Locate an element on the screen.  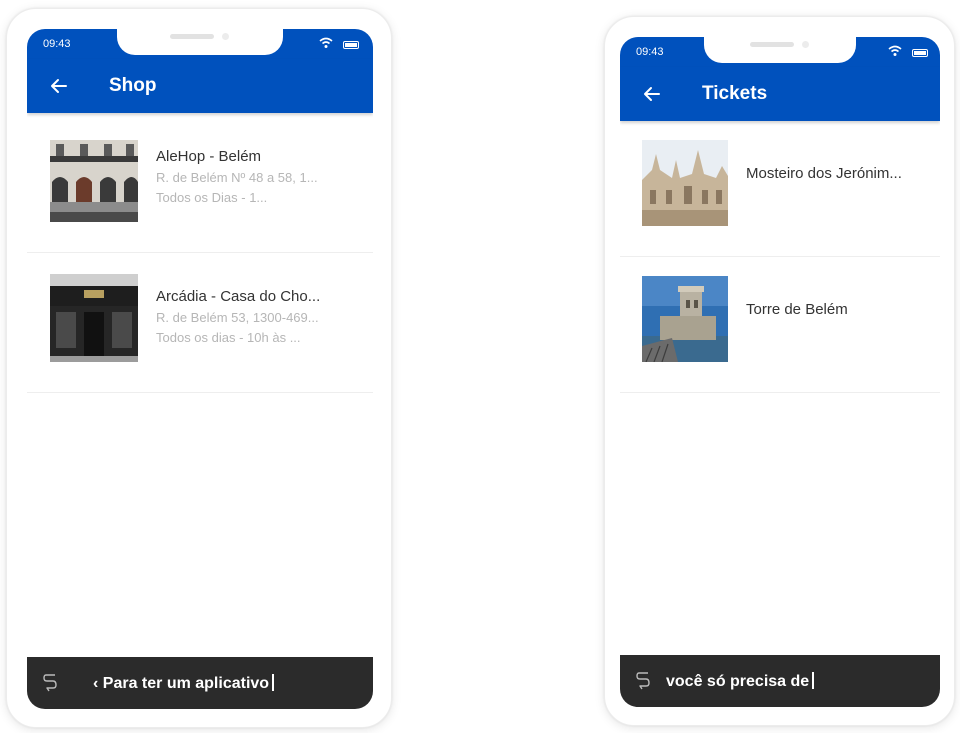
caption-label: ‹ Para ter um aplicativo is located at coordinates (181, 683).